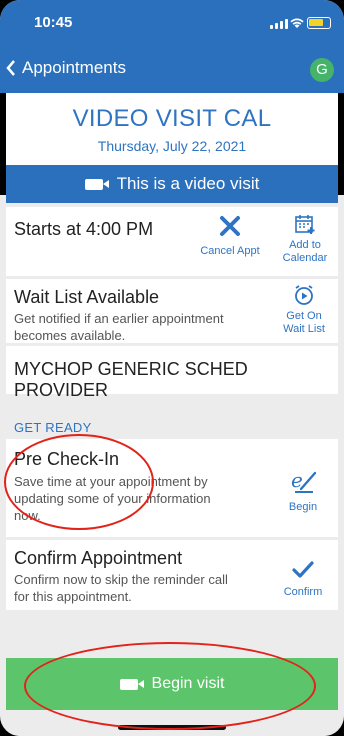  I want to click on precheckin-desc-1: Save time at your appointment by, so click(111, 481).